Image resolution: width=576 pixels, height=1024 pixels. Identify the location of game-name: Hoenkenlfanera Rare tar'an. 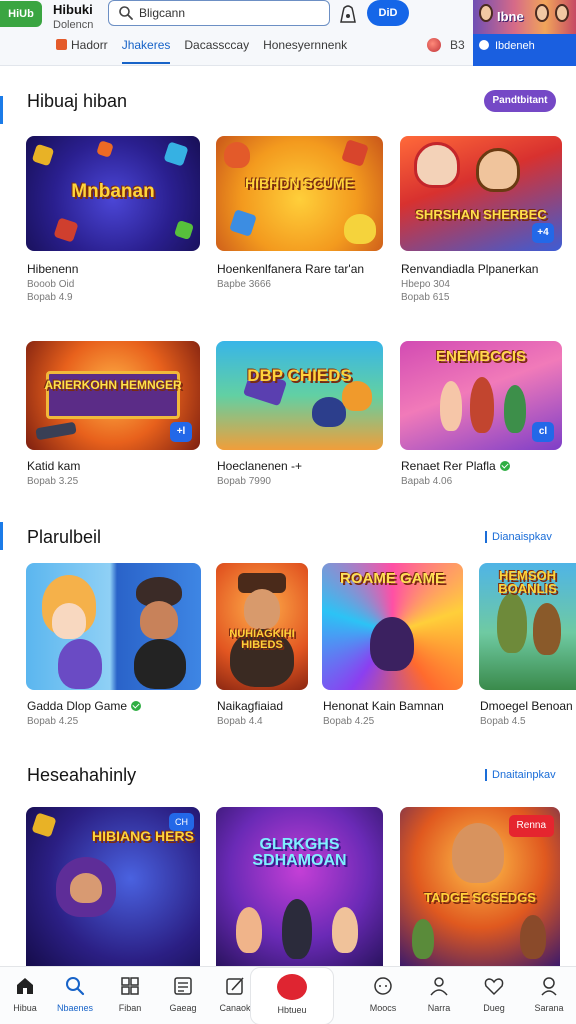
(291, 269).